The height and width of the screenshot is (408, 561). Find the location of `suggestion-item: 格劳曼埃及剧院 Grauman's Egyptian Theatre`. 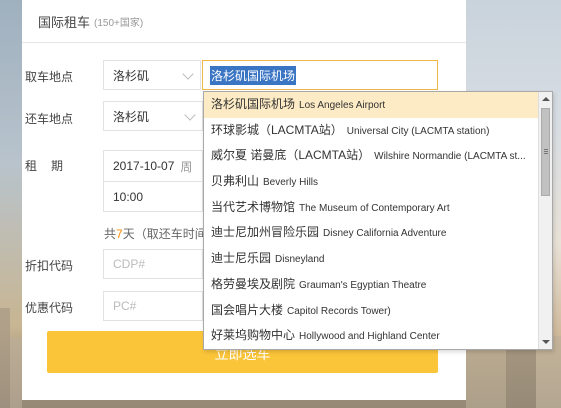

suggestion-item: 格劳曼埃及剧院 Grauman's Egyptian Theatre is located at coordinates (371, 285).